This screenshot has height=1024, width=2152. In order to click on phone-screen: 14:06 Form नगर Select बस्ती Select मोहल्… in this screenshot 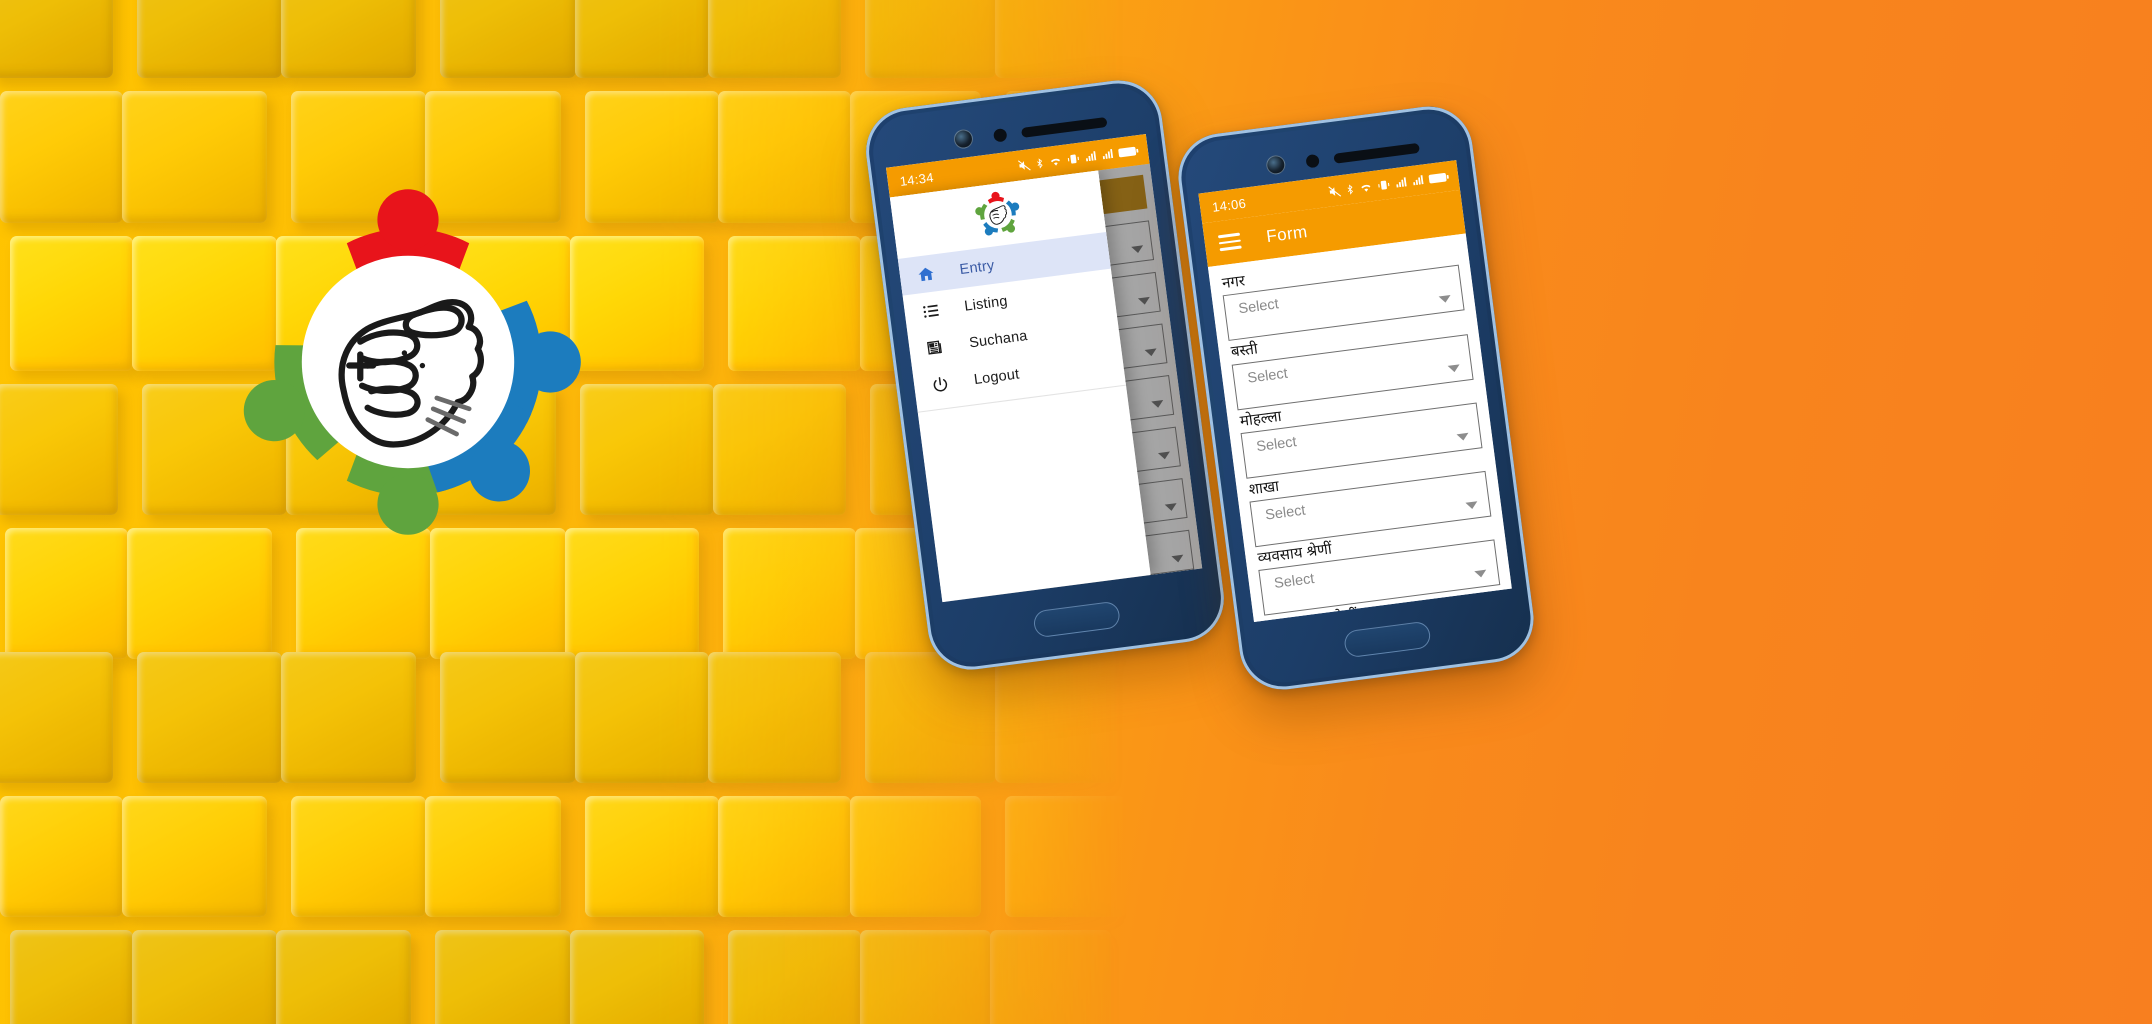, I will do `click(1355, 391)`.